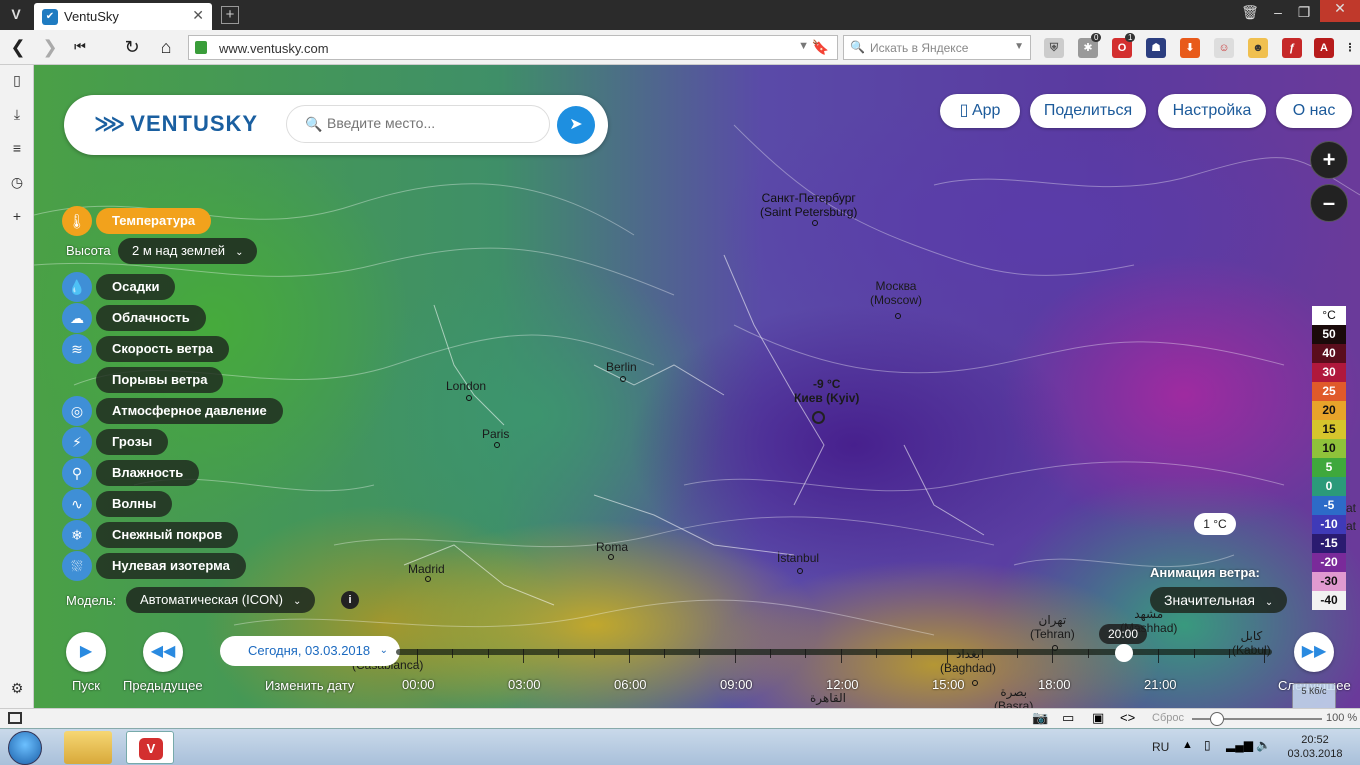 The height and width of the screenshot is (765, 1360). I want to click on city-label-istanbul: İstanbul, so click(798, 558).